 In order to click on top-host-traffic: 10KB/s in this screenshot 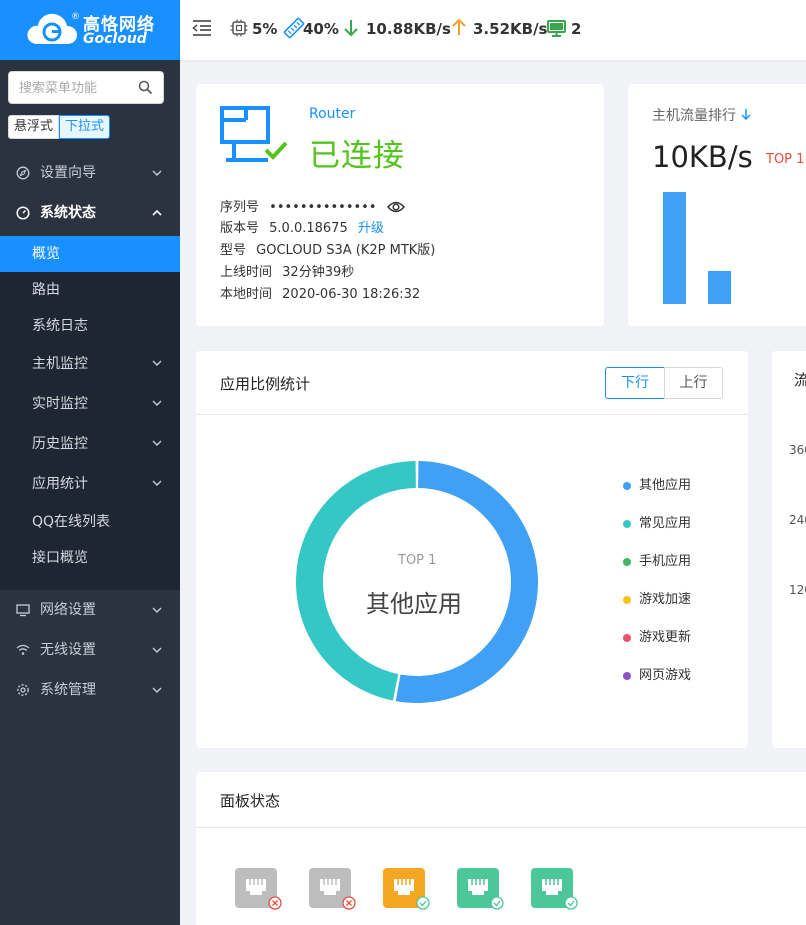, I will do `click(702, 157)`.